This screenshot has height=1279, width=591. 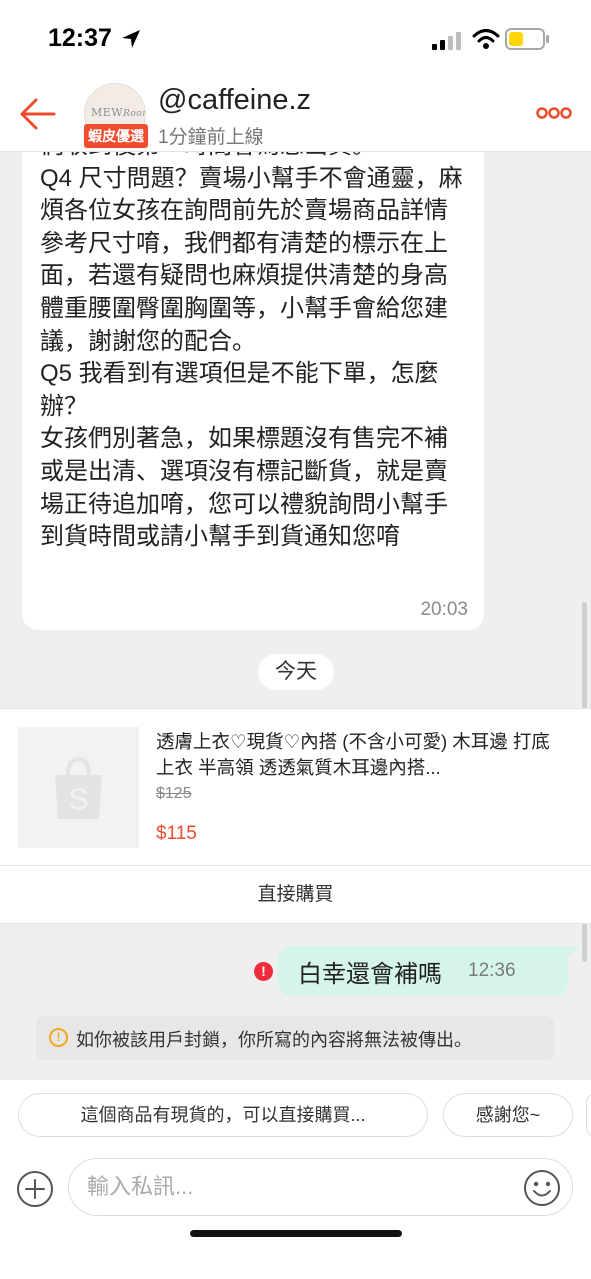 What do you see at coordinates (211, 137) in the screenshot?
I see `online-status: 1分鐘前上線` at bounding box center [211, 137].